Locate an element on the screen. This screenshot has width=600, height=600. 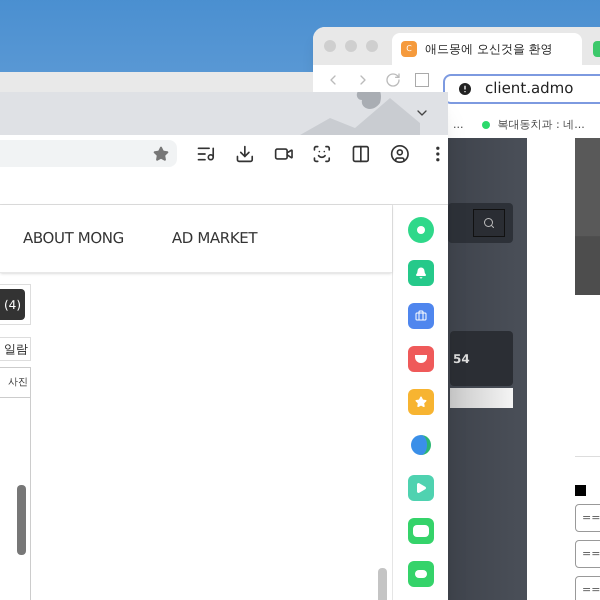
count-button: (4) is located at coordinates (12, 304).